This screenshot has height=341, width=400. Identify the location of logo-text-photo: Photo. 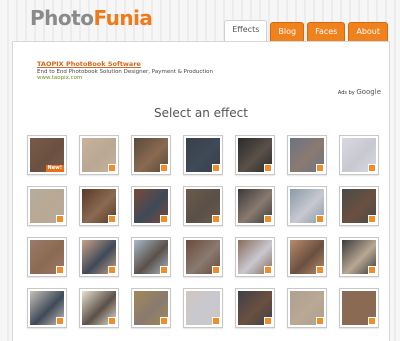
(62, 18).